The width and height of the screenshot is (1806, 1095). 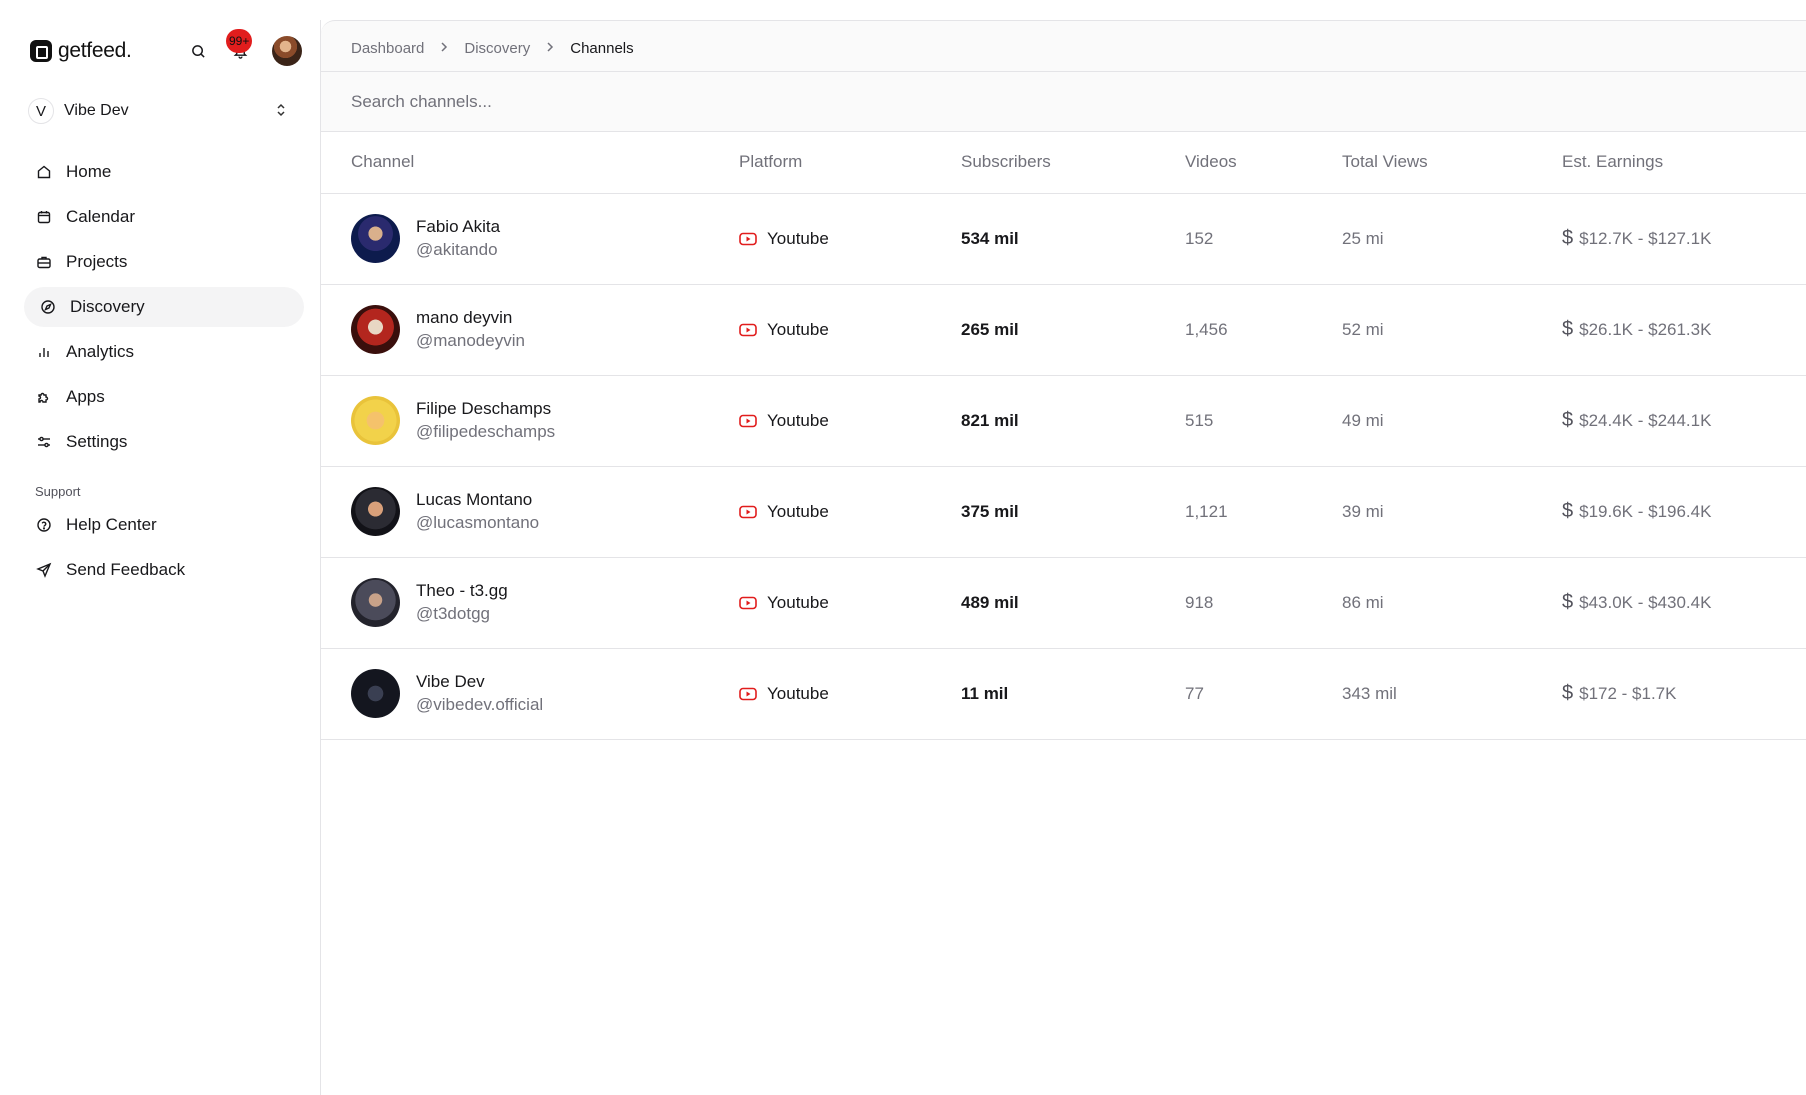 What do you see at coordinates (530, 512) in the screenshot?
I see `channel-cell: Lucas Montano @lucasmontano` at bounding box center [530, 512].